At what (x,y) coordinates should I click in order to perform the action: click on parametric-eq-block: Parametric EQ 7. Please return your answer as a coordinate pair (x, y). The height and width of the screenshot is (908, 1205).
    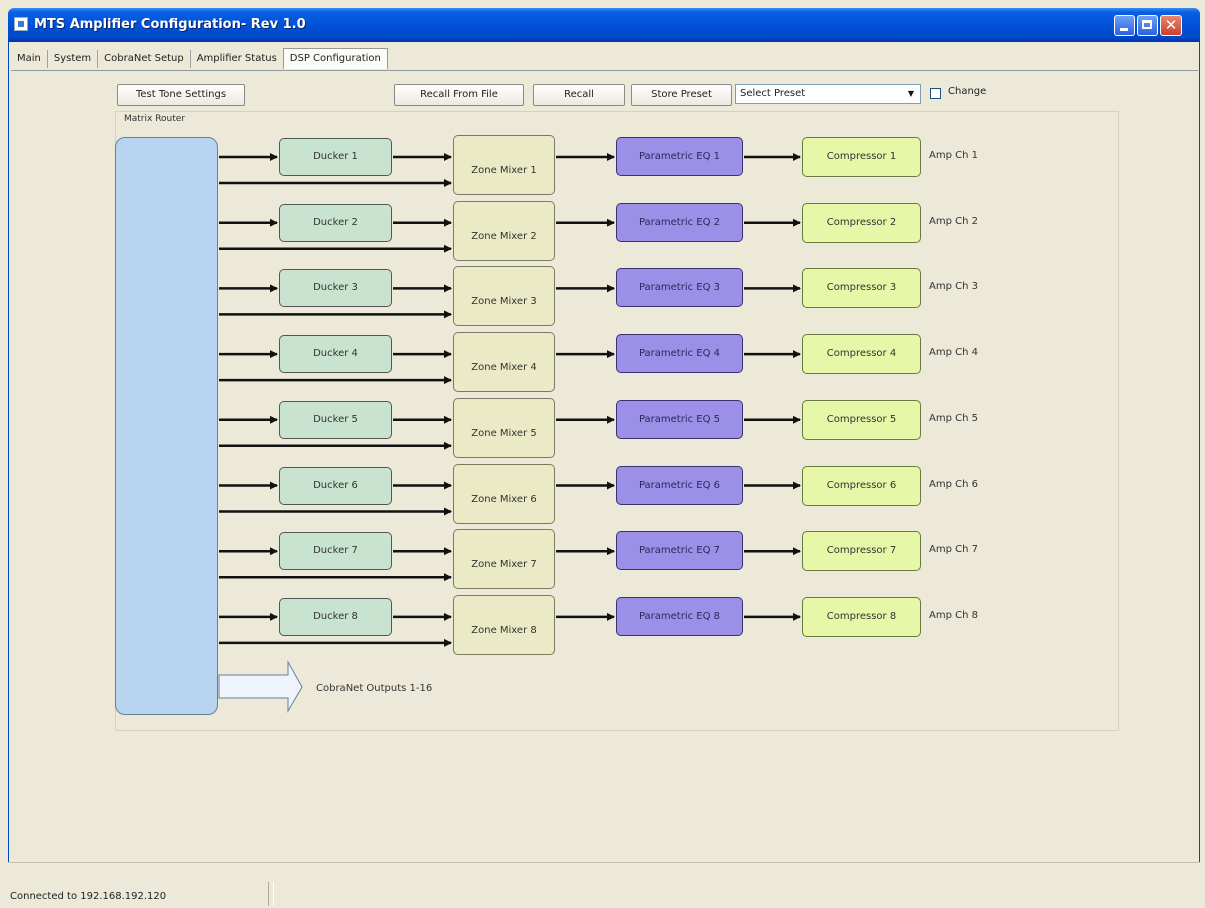
    Looking at the image, I should click on (679, 551).